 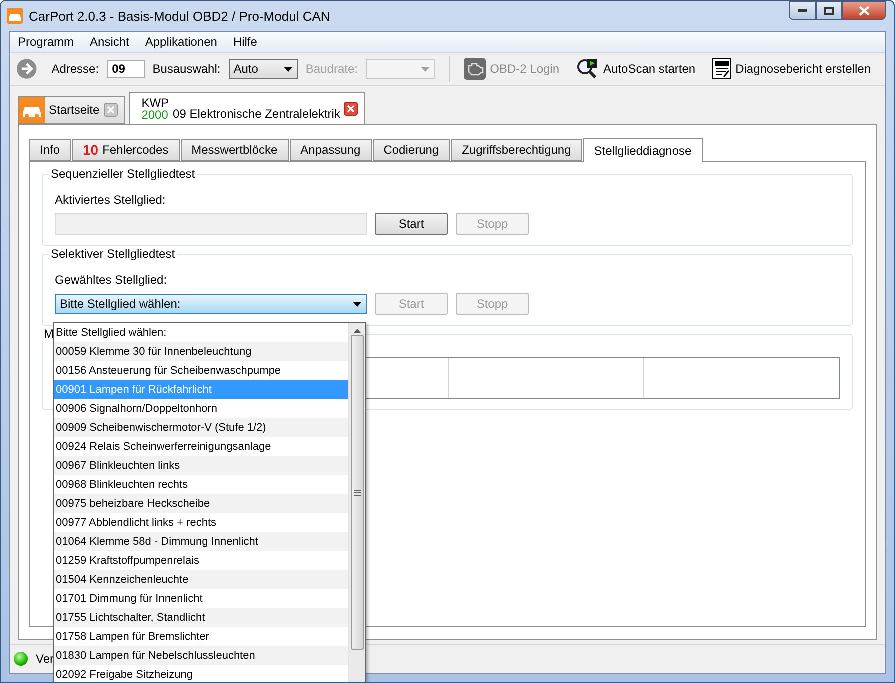 I want to click on protocol-version: 2000, so click(x=156, y=114).